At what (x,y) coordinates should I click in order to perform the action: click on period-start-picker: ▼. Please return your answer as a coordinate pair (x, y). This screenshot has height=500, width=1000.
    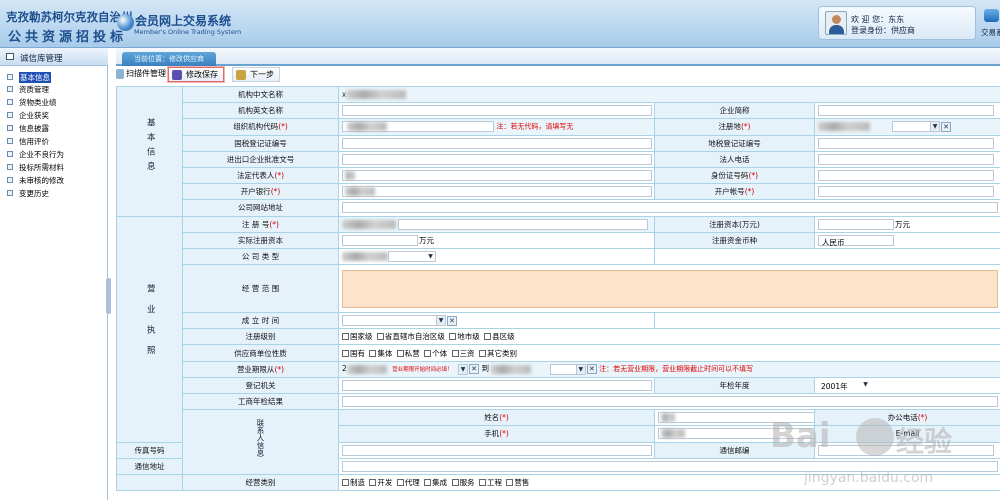
    Looking at the image, I should click on (463, 369).